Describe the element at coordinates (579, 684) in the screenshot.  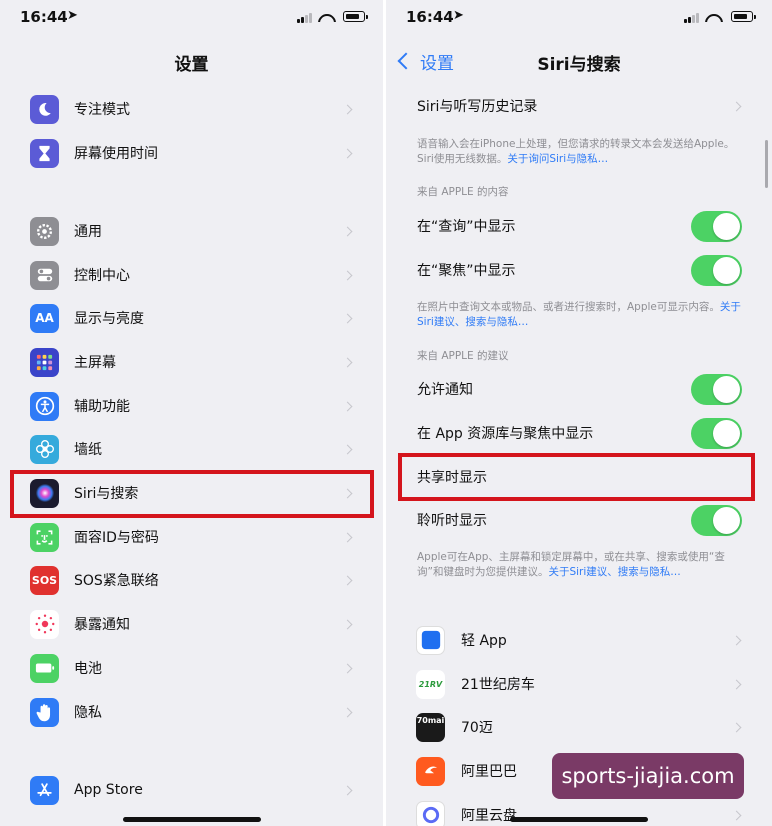
I see `app-item-21rv: 21RV 21世纪房车` at that location.